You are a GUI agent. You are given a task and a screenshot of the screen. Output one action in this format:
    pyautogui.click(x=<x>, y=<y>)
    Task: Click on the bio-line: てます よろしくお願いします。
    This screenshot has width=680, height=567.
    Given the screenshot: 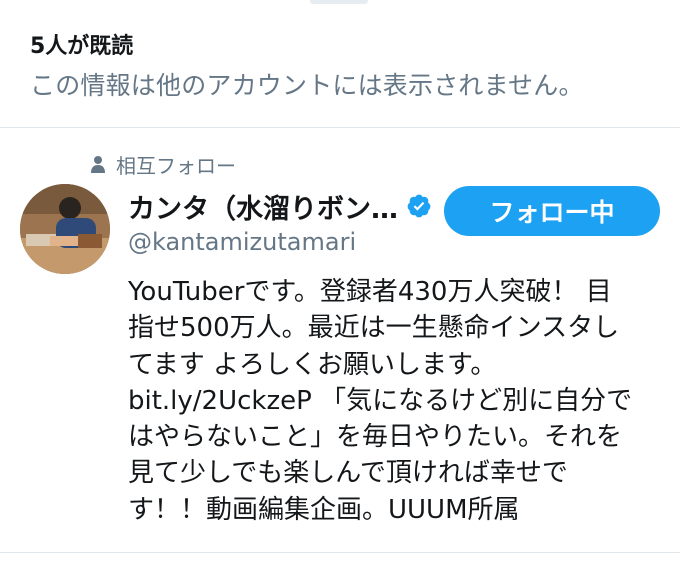 What is the action you would take?
    pyautogui.click(x=312, y=364)
    